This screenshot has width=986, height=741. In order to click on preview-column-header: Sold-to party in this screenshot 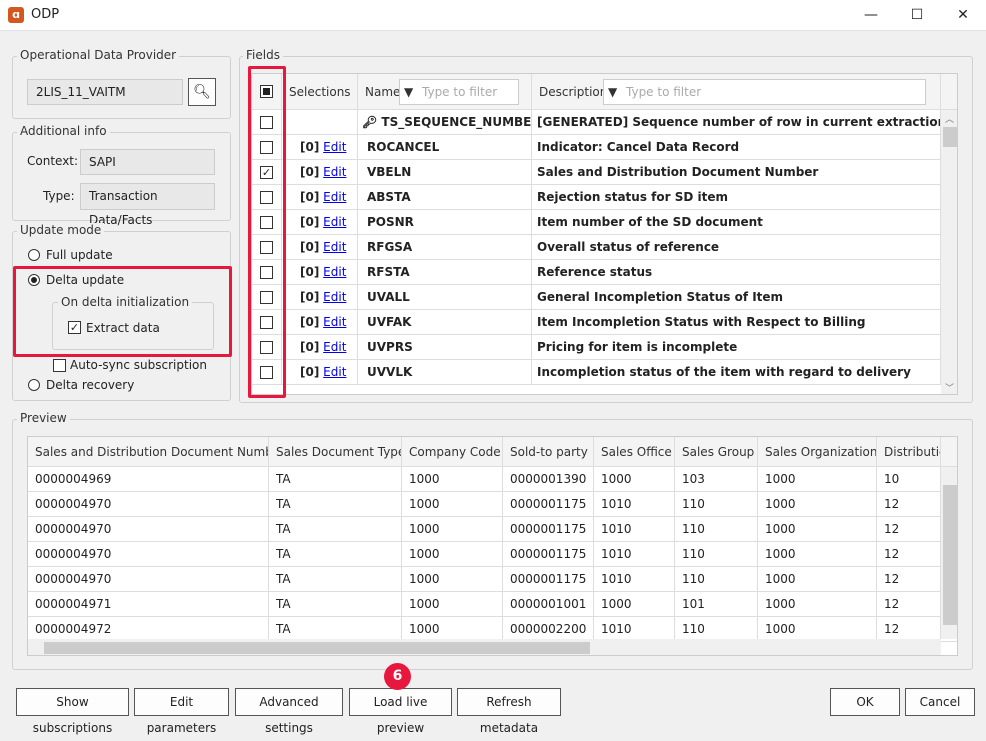, I will do `click(548, 452)`.